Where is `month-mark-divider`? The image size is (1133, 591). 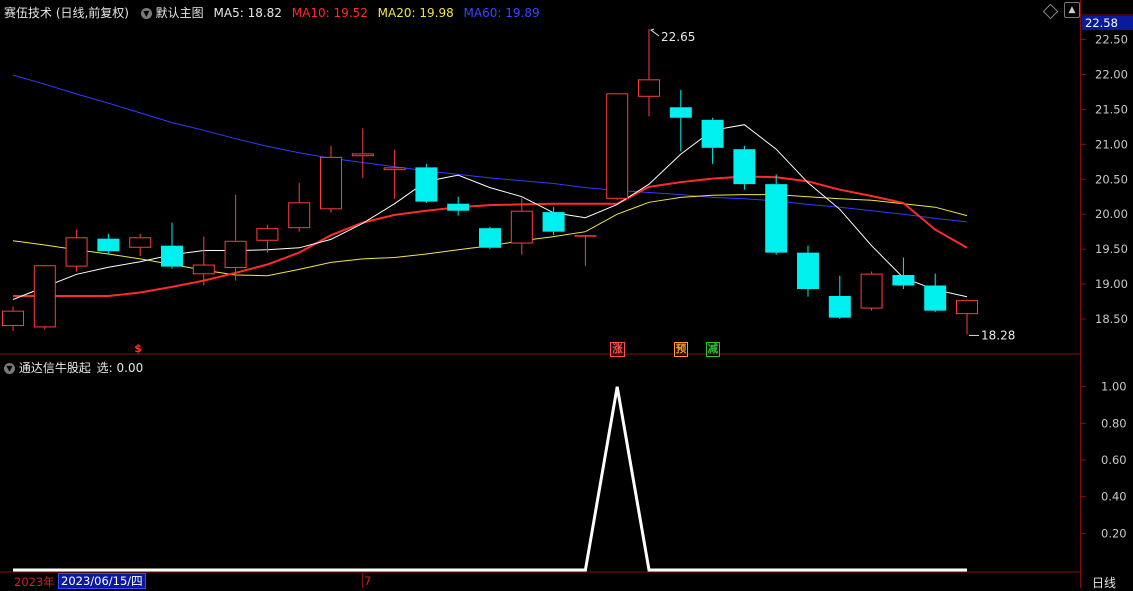
month-mark-divider is located at coordinates (362, 580).